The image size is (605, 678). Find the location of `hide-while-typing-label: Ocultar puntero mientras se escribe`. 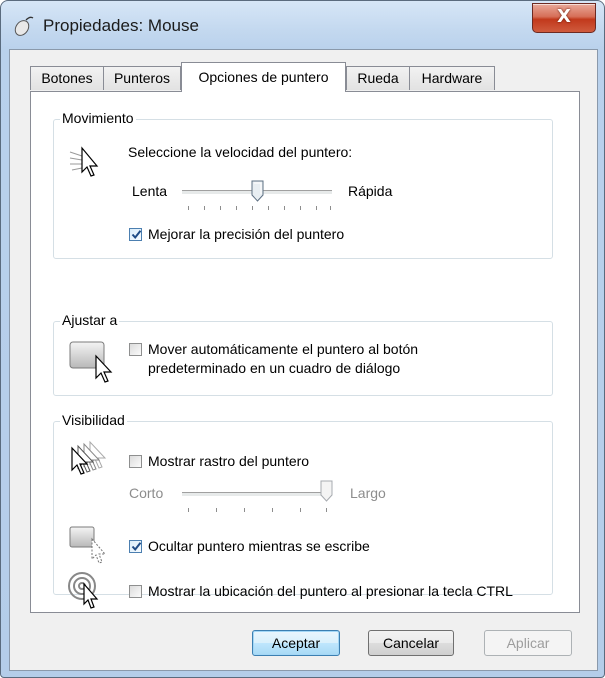

hide-while-typing-label: Ocultar puntero mientras se escribe is located at coordinates (259, 546).